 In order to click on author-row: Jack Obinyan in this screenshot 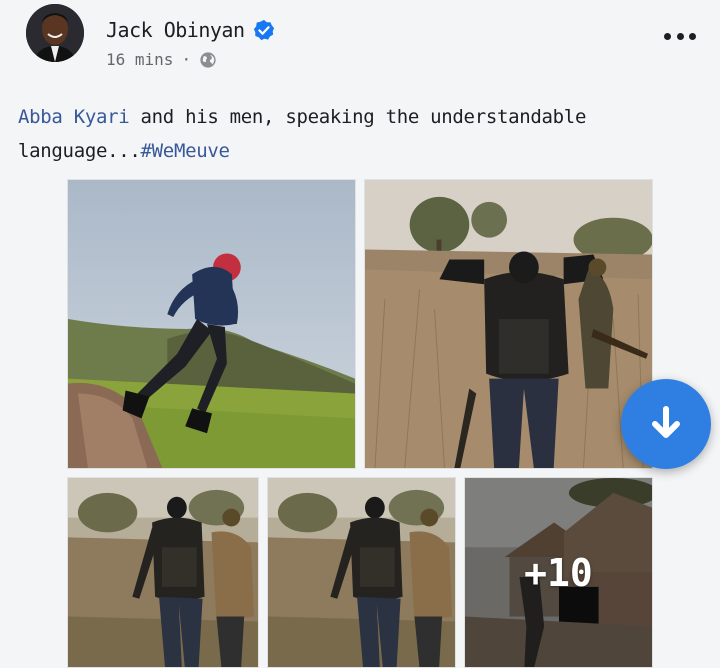, I will do `click(190, 30)`.